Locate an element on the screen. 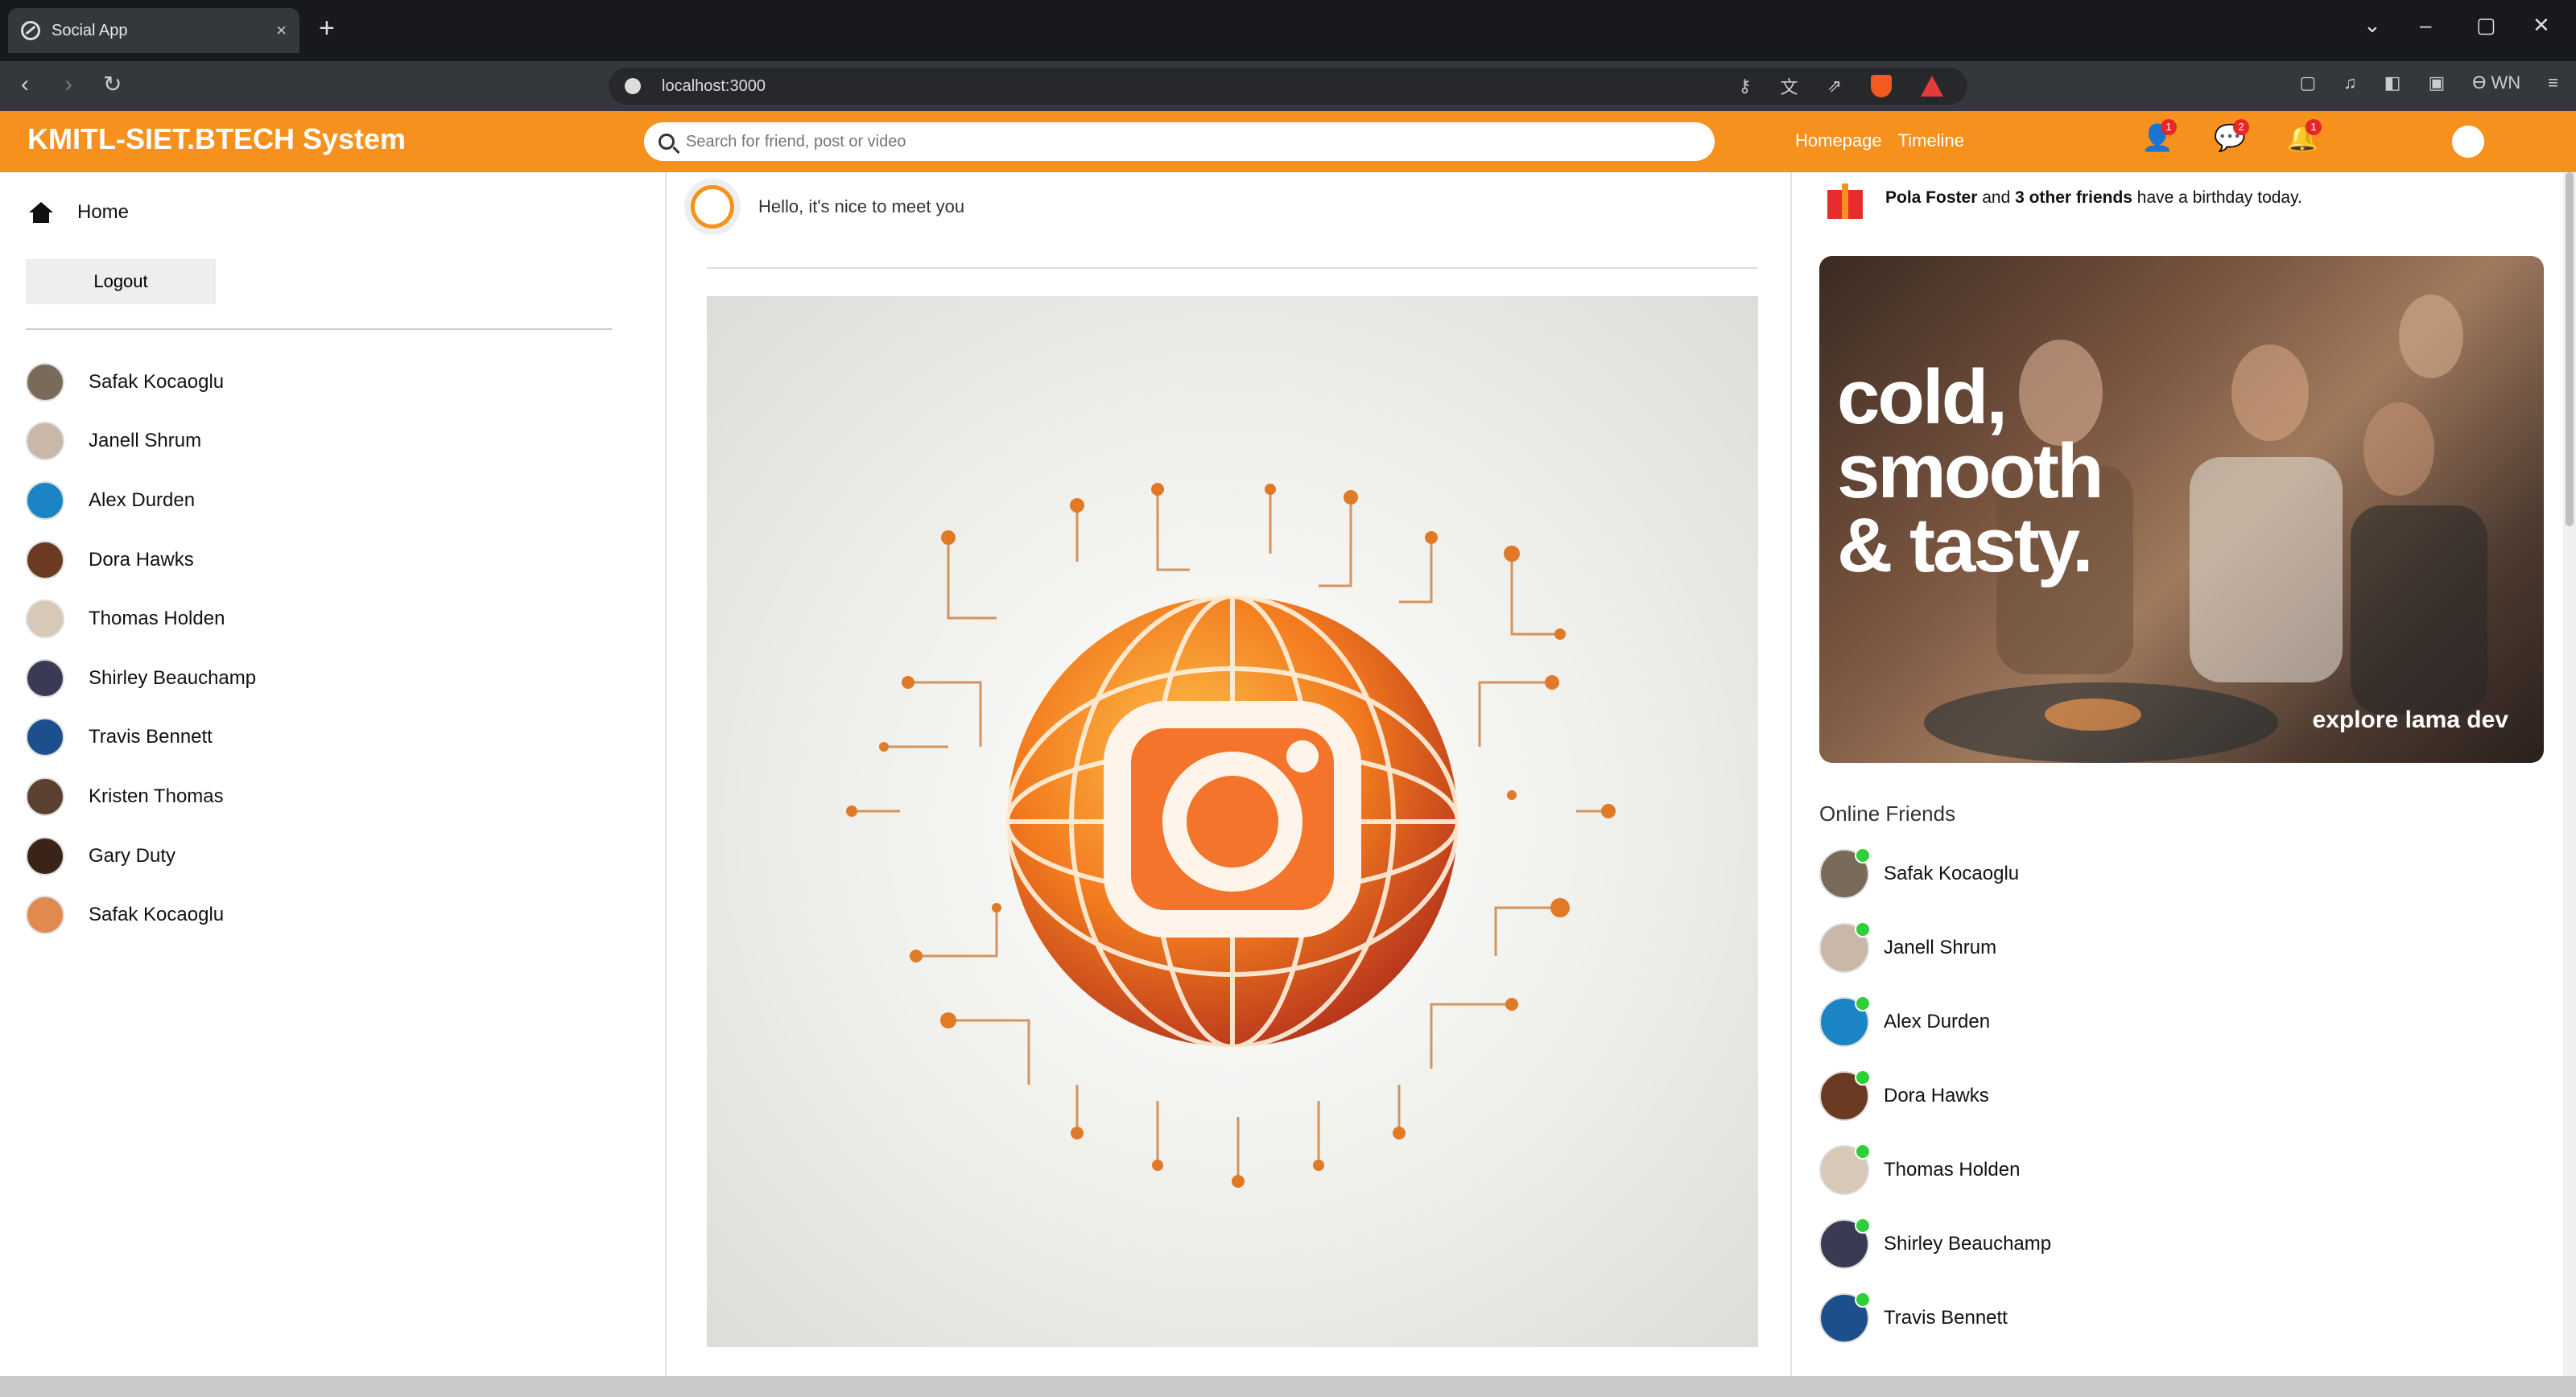  sidebar-toggle-icon: ◧ is located at coordinates (2392, 82).